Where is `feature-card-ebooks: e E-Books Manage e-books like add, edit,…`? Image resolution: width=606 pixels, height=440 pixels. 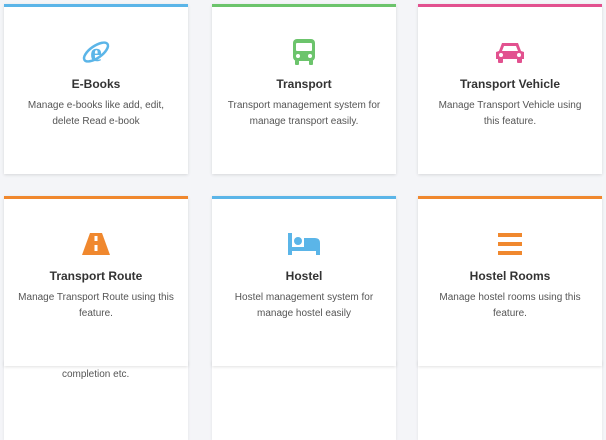
feature-card-ebooks: e E-Books Manage e-books like add, edit,… is located at coordinates (96, 89).